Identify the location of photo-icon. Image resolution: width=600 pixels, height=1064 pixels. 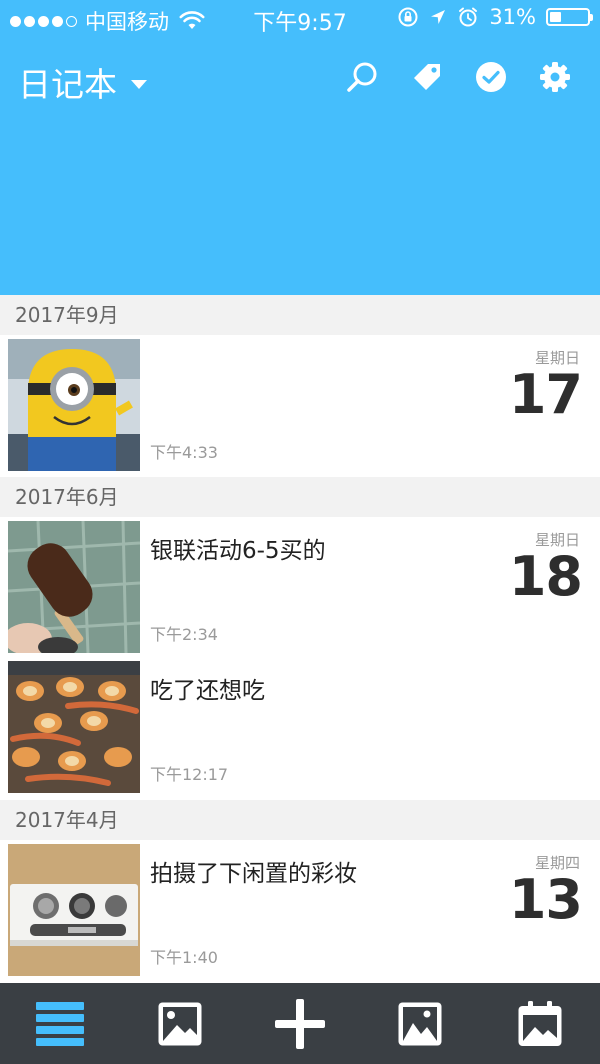
(180, 1023).